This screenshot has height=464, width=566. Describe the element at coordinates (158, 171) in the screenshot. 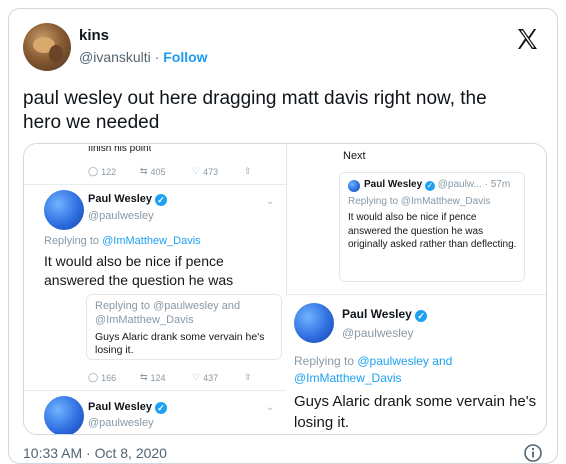

I see `retweet-count: 405` at that location.